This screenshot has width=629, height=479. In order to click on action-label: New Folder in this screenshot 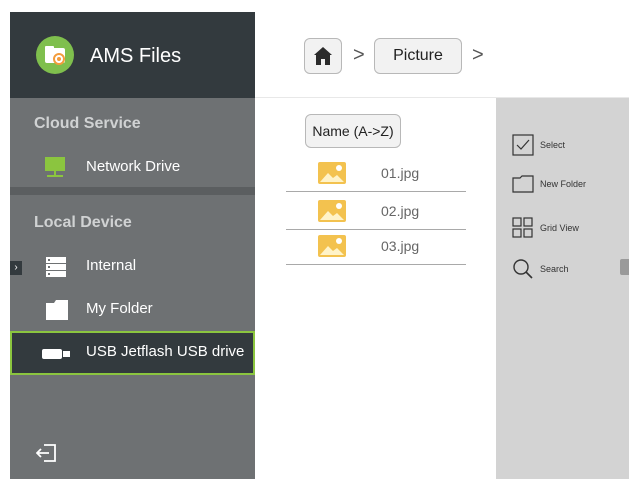, I will do `click(563, 184)`.